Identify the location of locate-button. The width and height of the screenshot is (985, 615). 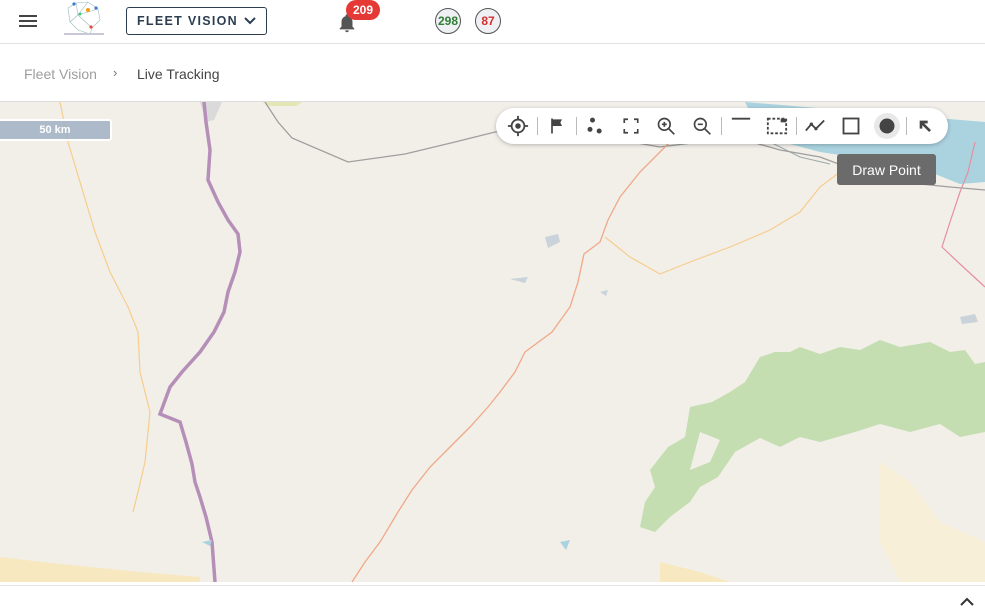
(518, 126).